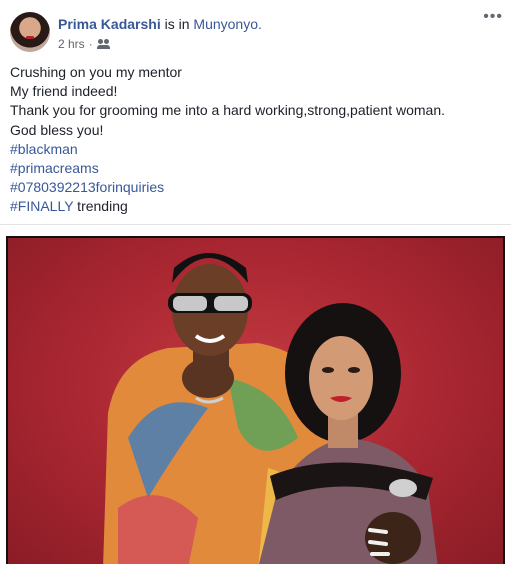  What do you see at coordinates (255, 224) in the screenshot?
I see `divider` at bounding box center [255, 224].